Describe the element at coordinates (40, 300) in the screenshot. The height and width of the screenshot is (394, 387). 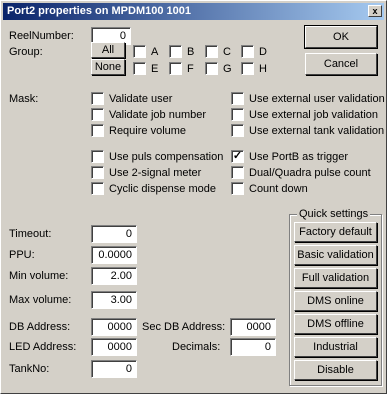
I see `max-volume-label: Max volume:` at that location.